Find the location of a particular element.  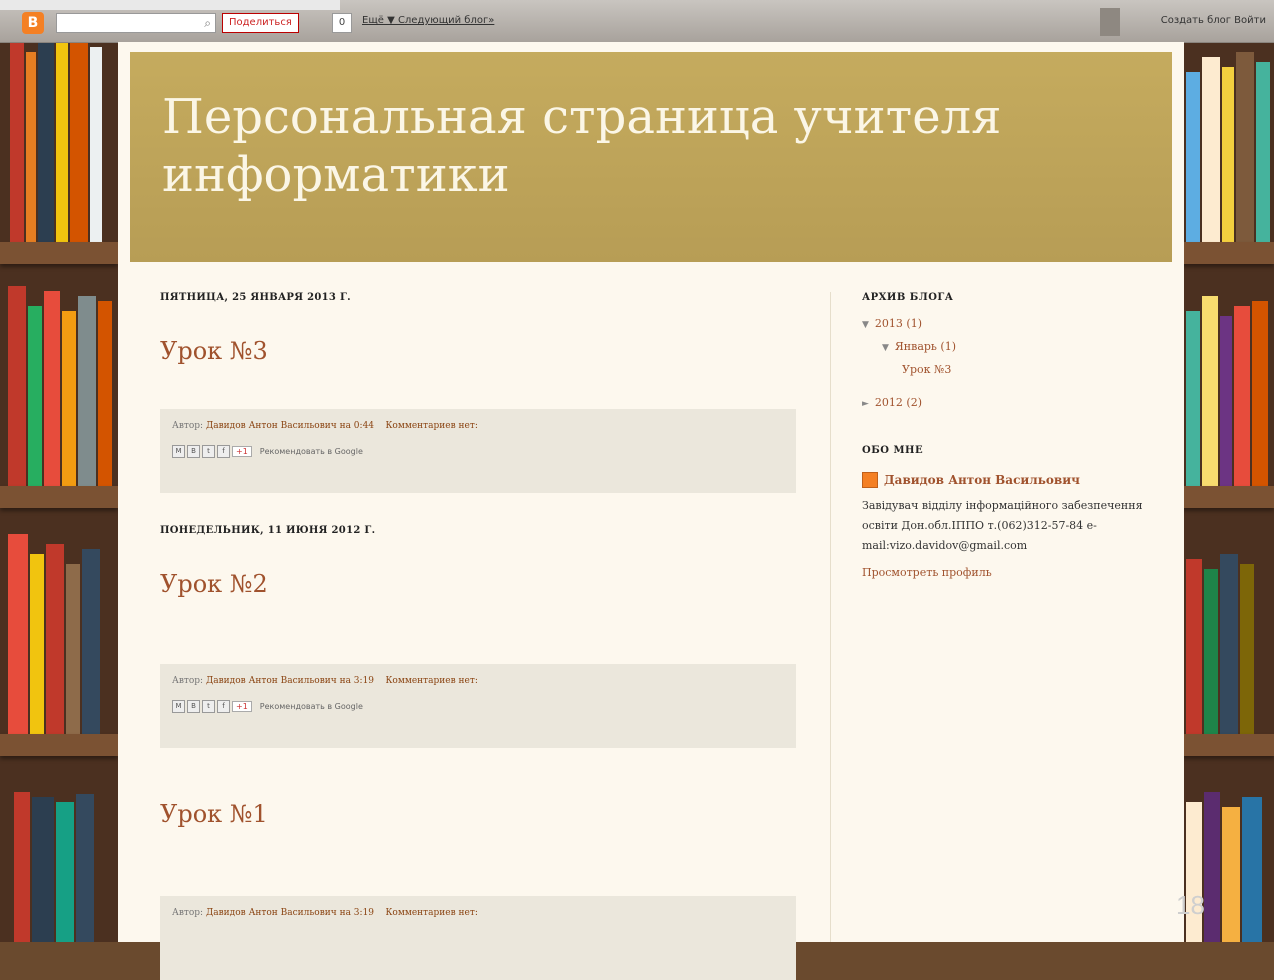

blogger-profile-icon is located at coordinates (870, 480).